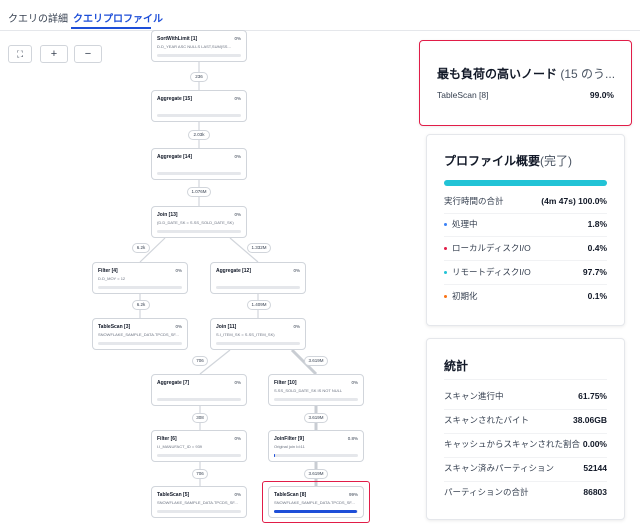 The image size is (640, 527). I want to click on node-detail: I.I_MANUFACT_ID = 939, so click(180, 446).